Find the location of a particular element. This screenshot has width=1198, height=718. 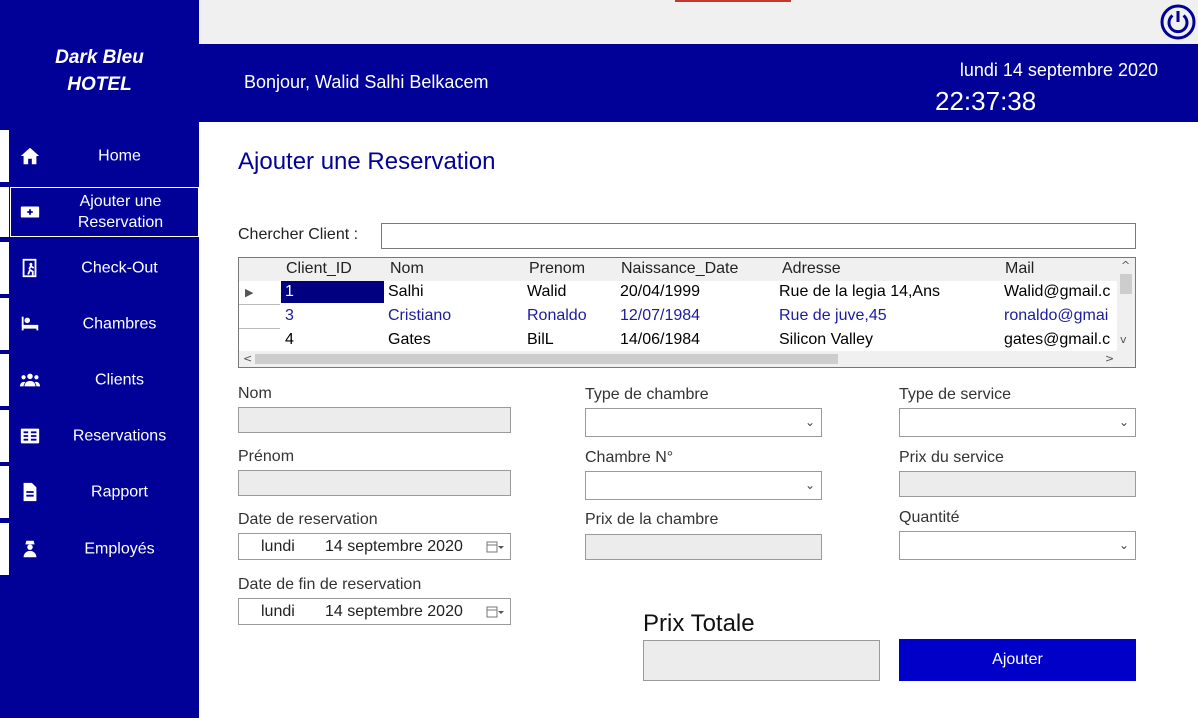

horizontal-scrollbar: < > is located at coordinates (678, 359).